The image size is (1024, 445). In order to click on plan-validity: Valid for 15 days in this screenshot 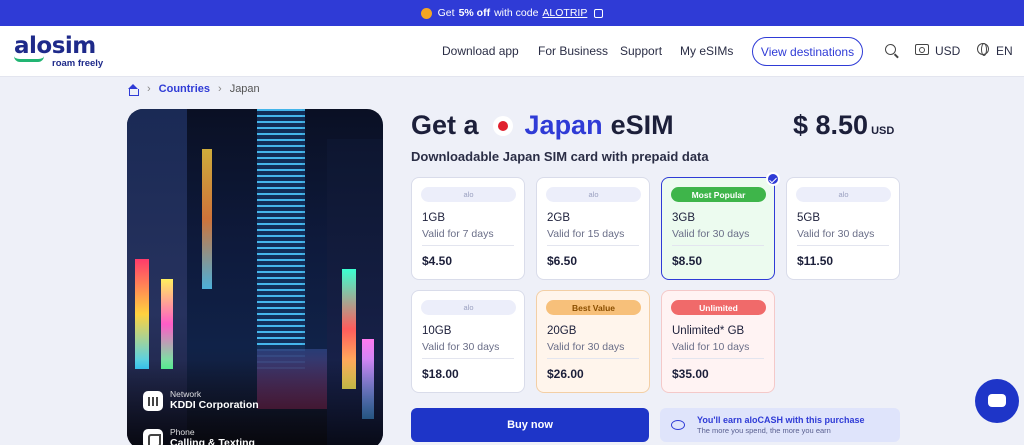, I will do `click(586, 234)`.